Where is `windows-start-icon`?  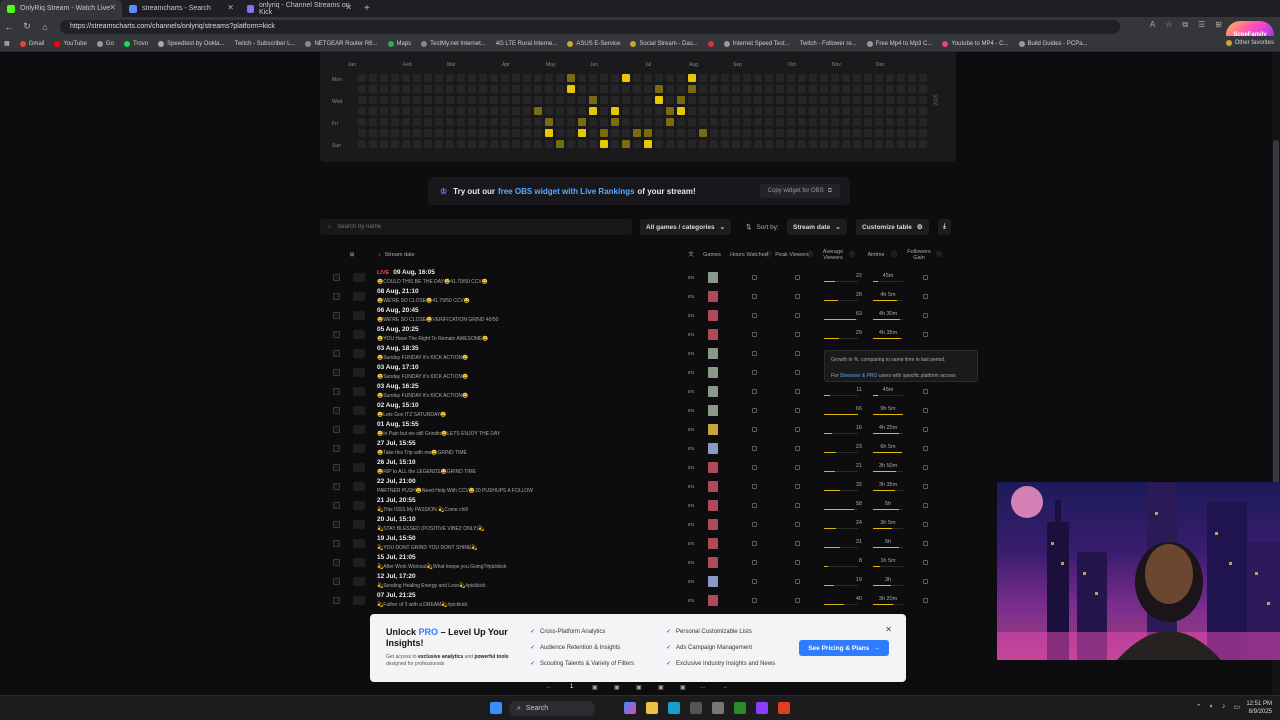
windows-start-icon is located at coordinates (496, 708).